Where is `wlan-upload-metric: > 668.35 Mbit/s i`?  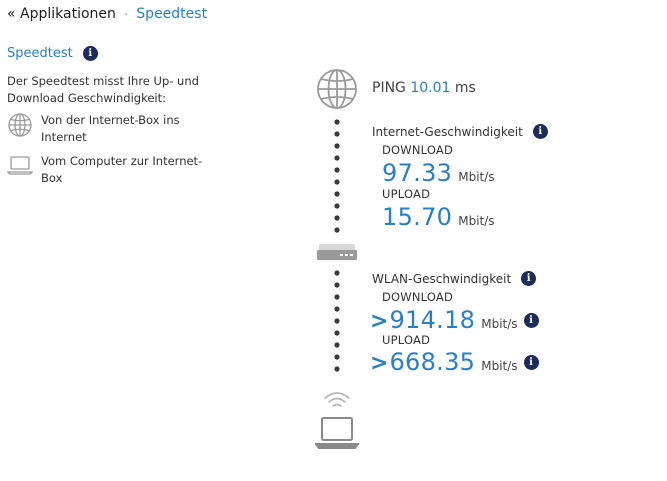
wlan-upload-metric: > 668.35 Mbit/s i is located at coordinates (454, 362).